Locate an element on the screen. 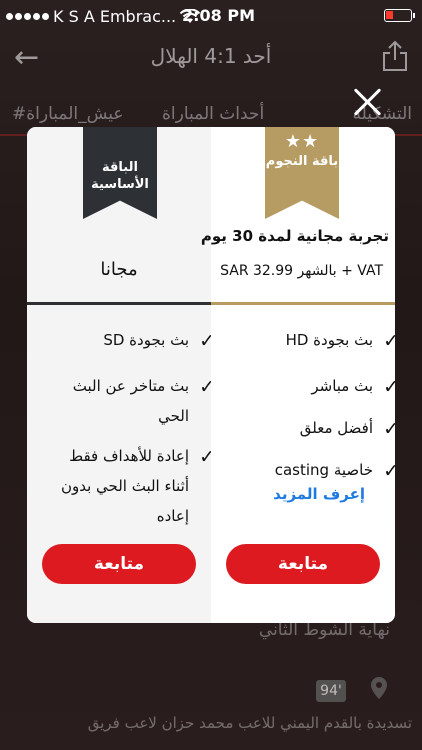 The image size is (422, 750). learn-more-link: إعرف المزيد is located at coordinates (319, 494).